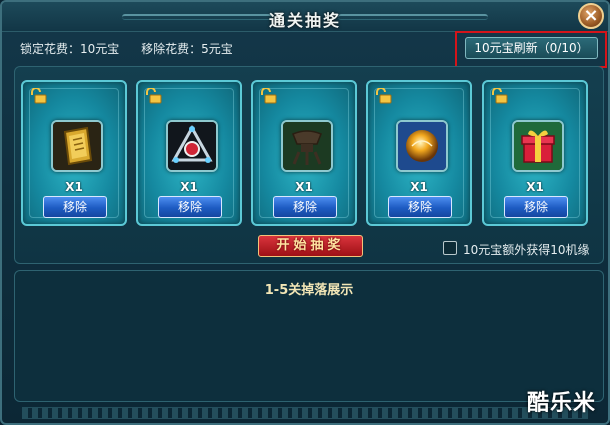 The height and width of the screenshot is (425, 610). What do you see at coordinates (307, 146) in the screenshot?
I see `bronze-vessel-icon` at bounding box center [307, 146].